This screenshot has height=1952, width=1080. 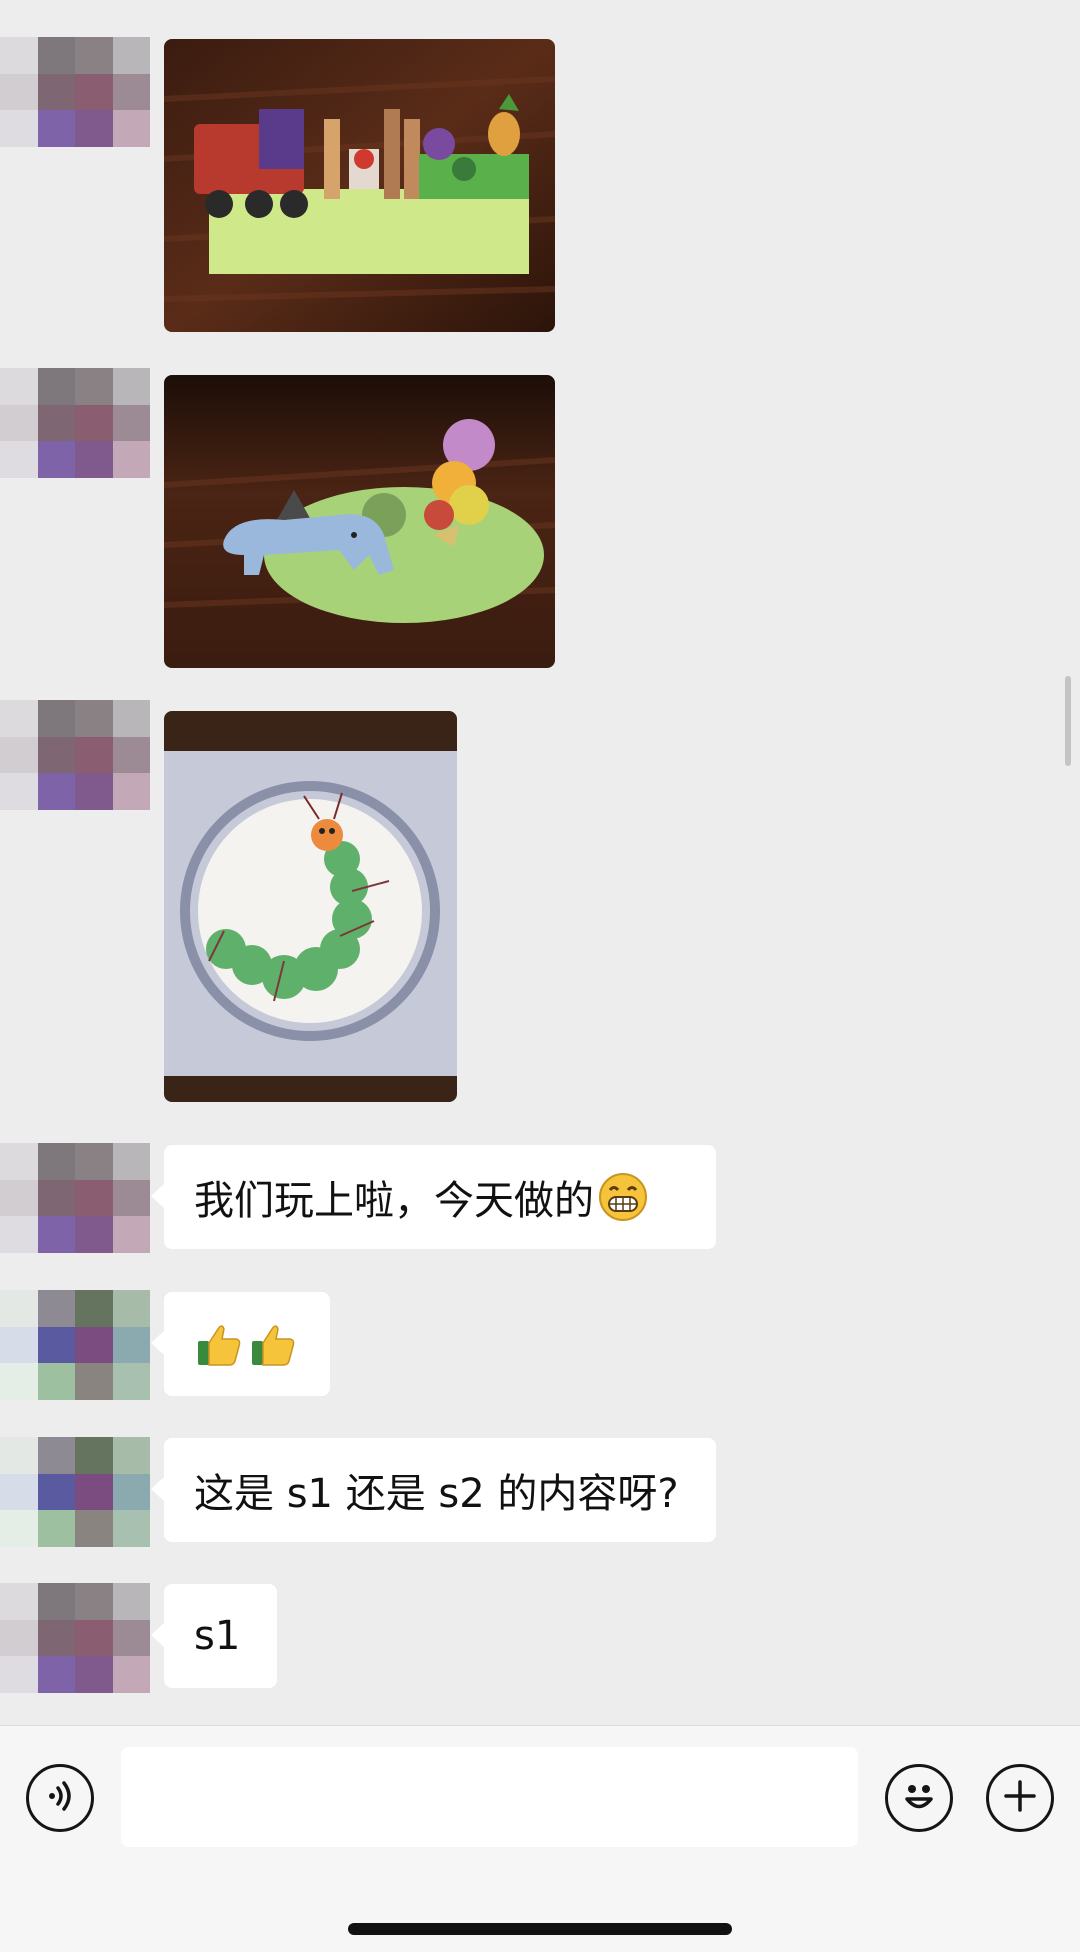 I want to click on text-message-bubble: 这是 s1 还是 s2 的内容呀?, so click(x=433, y=1490).